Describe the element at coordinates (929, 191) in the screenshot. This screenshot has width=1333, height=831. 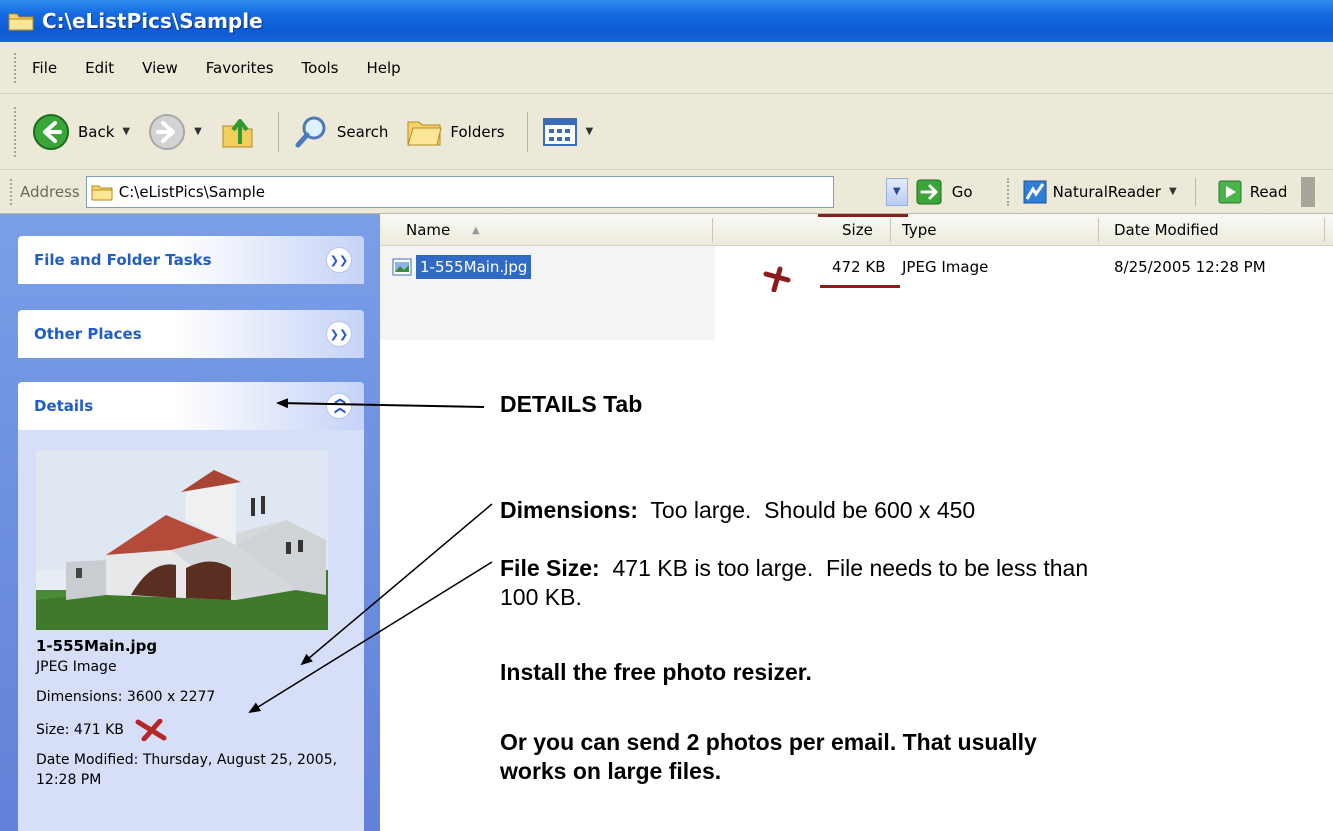
I see `go-arrow-icon` at that location.